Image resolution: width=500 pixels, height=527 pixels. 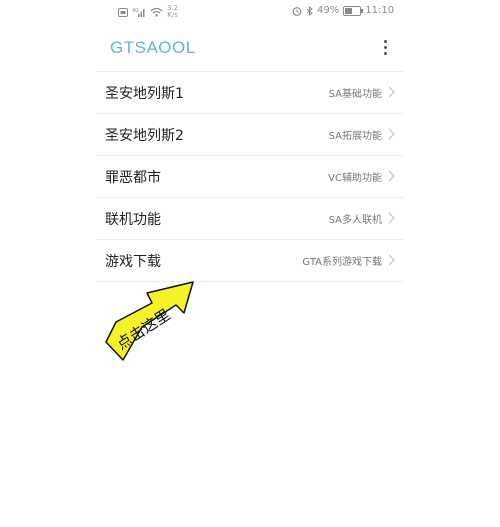 I want to click on menu-item-sa1: 圣安地列斯1 SA基础功能, so click(x=250, y=92).